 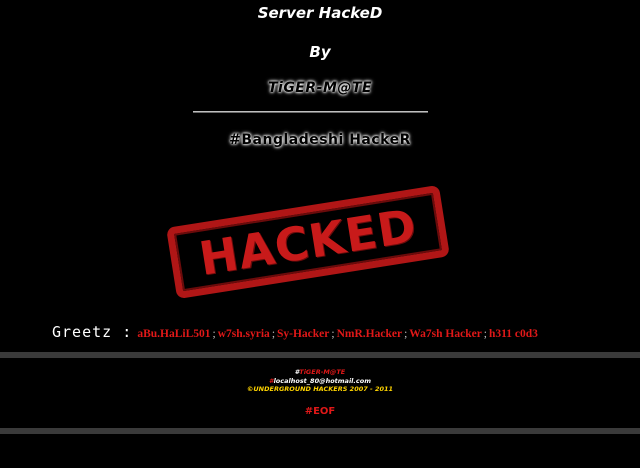 What do you see at coordinates (369, 334) in the screenshot?
I see `greetz-name: NmR.Hacker` at bounding box center [369, 334].